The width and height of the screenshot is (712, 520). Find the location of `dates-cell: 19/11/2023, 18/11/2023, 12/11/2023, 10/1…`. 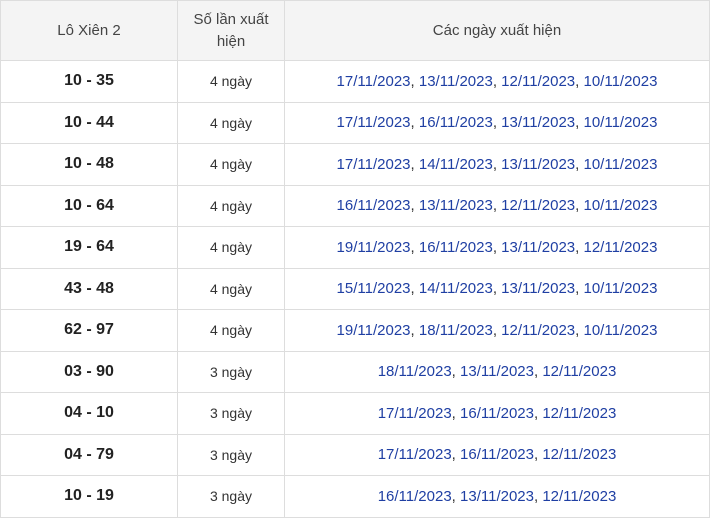

dates-cell: 19/11/2023, 18/11/2023, 12/11/2023, 10/1… is located at coordinates (497, 330).